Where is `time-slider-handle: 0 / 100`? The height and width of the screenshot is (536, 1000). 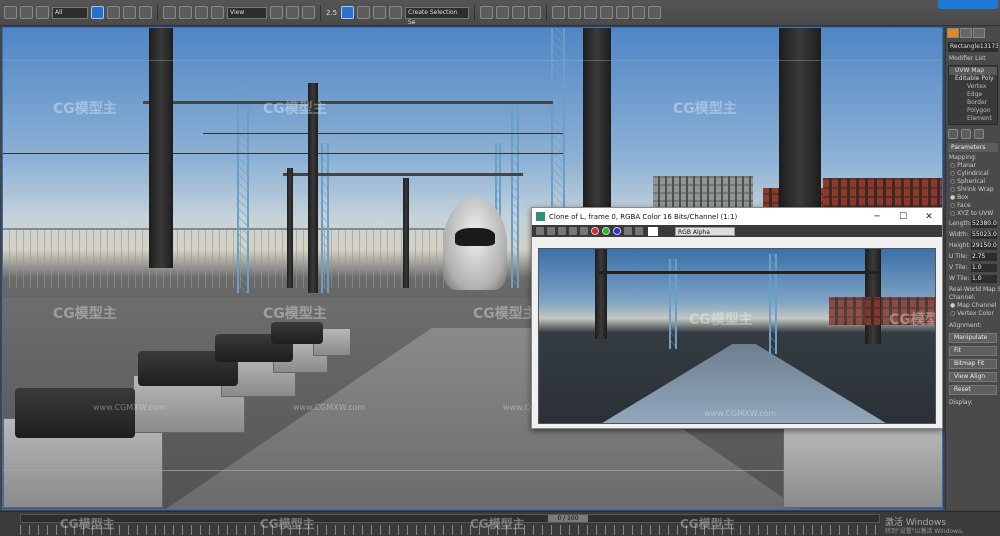 time-slider-handle: 0 / 100 is located at coordinates (568, 518).